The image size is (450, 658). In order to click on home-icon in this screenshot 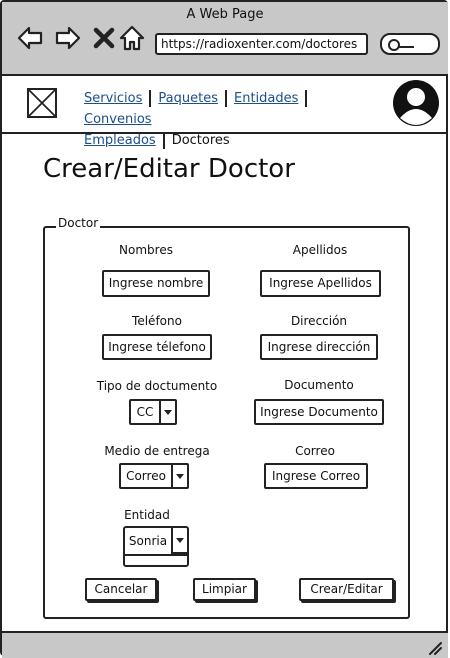, I will do `click(132, 38)`.